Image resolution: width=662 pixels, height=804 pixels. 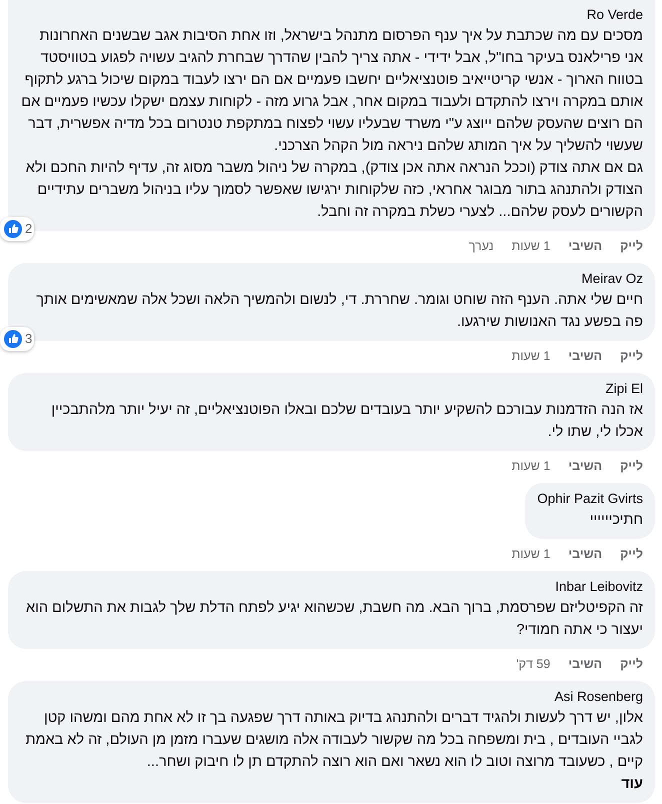 I want to click on author-name: Meirav Oz, so click(x=331, y=279).